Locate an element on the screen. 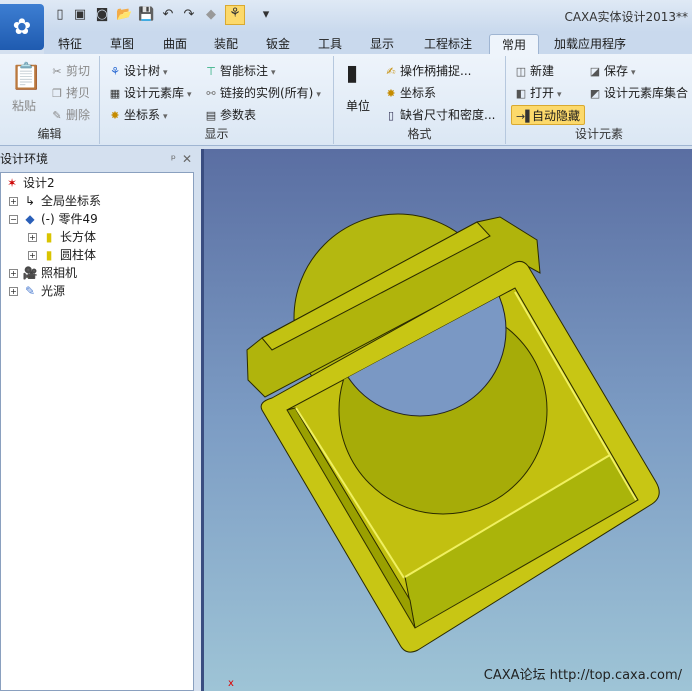  tree-node-global-coord: + ↳ 全局坐标系 is located at coordinates (55, 201).